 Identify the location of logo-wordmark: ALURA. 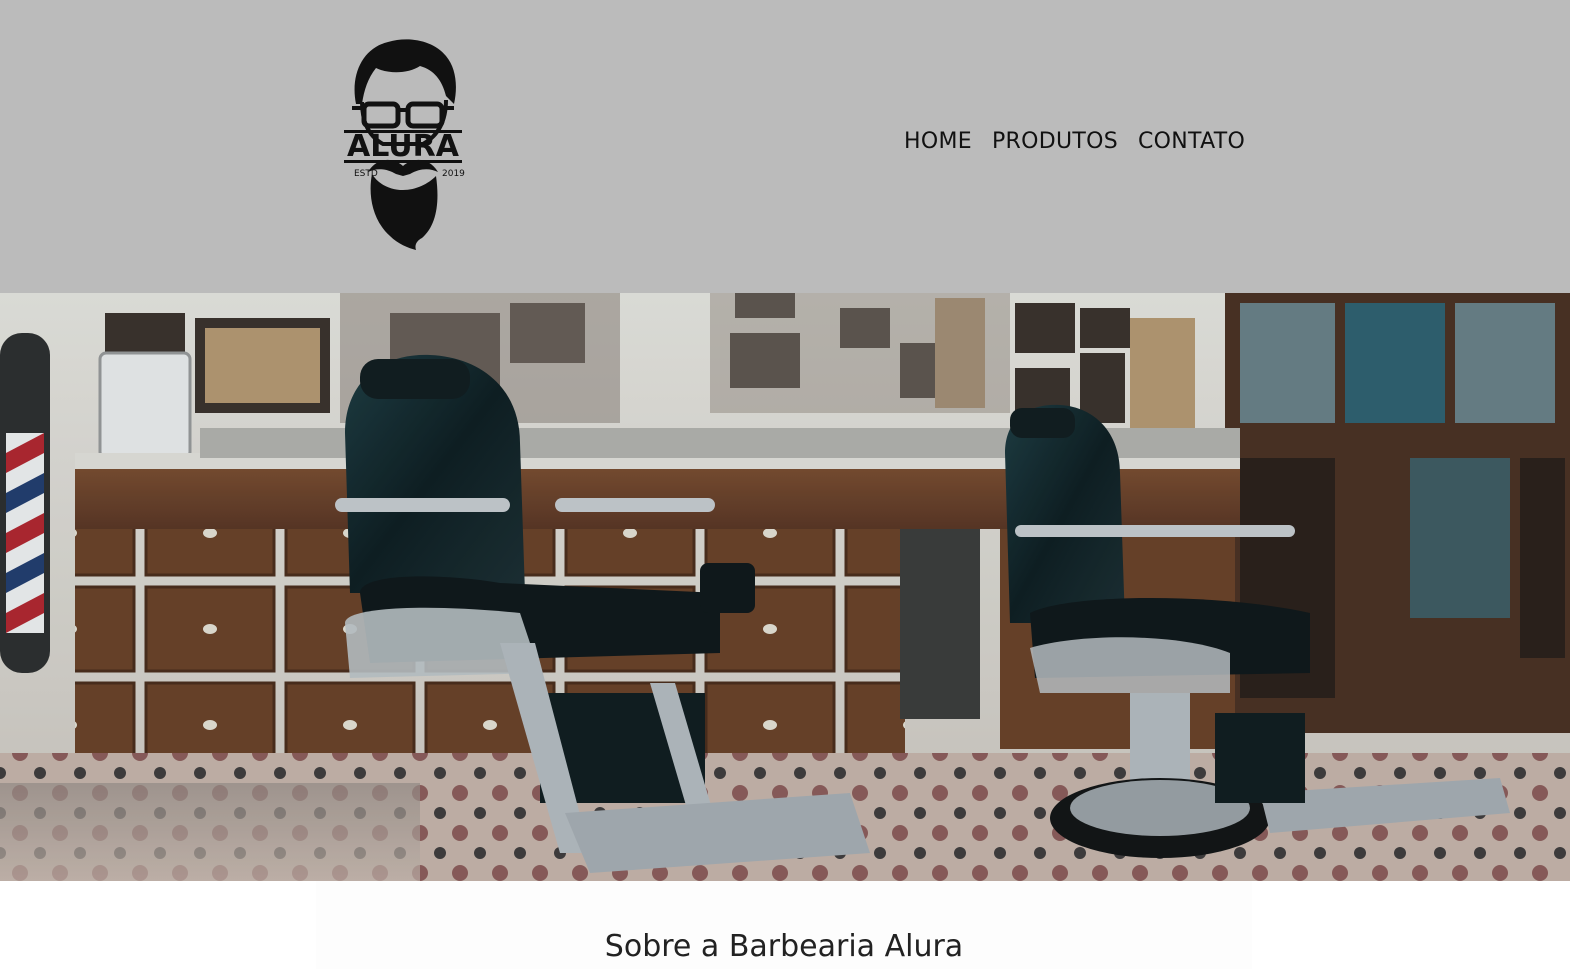
(403, 146).